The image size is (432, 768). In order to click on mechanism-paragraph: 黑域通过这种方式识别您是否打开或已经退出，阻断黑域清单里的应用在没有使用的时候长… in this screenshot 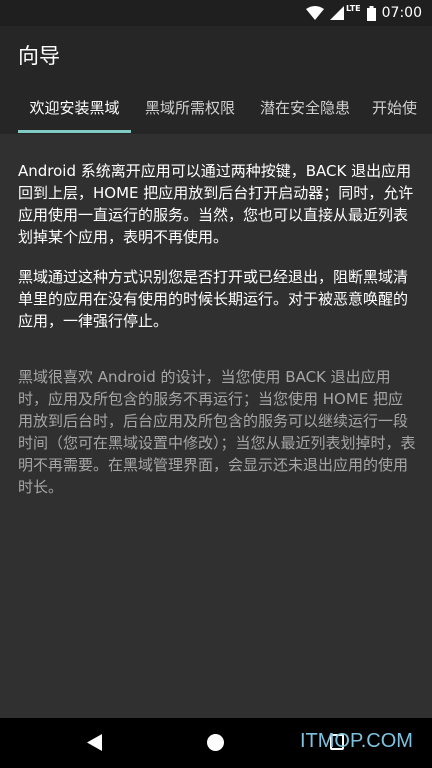, I will do `click(213, 299)`.